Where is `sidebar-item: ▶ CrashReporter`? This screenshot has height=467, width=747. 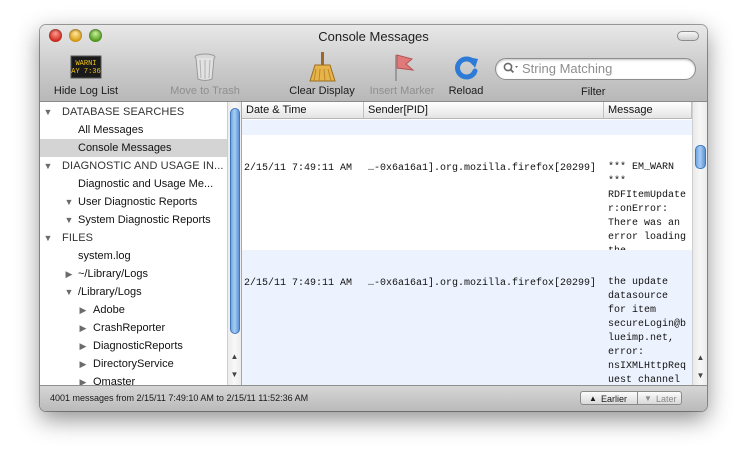
sidebar-item: ▶ CrashReporter is located at coordinates (134, 328).